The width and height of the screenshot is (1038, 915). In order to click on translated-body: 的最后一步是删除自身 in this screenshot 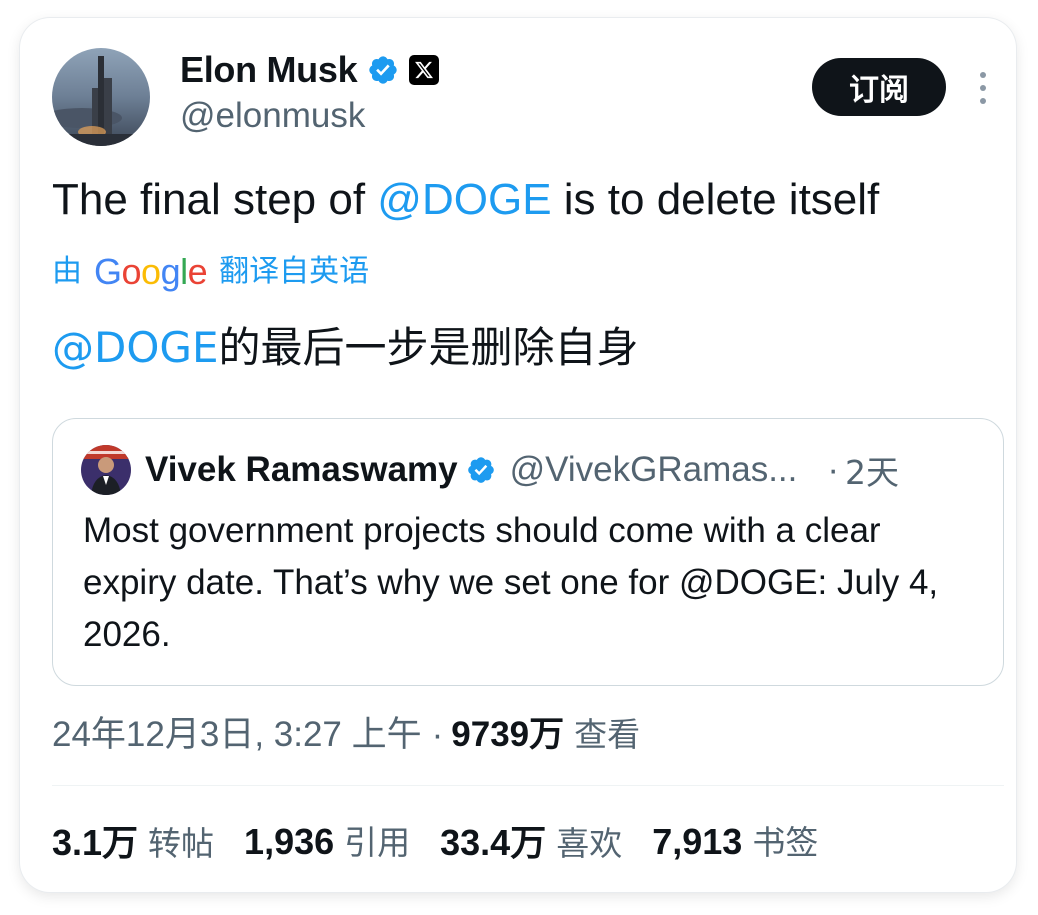, I will do `click(428, 347)`.